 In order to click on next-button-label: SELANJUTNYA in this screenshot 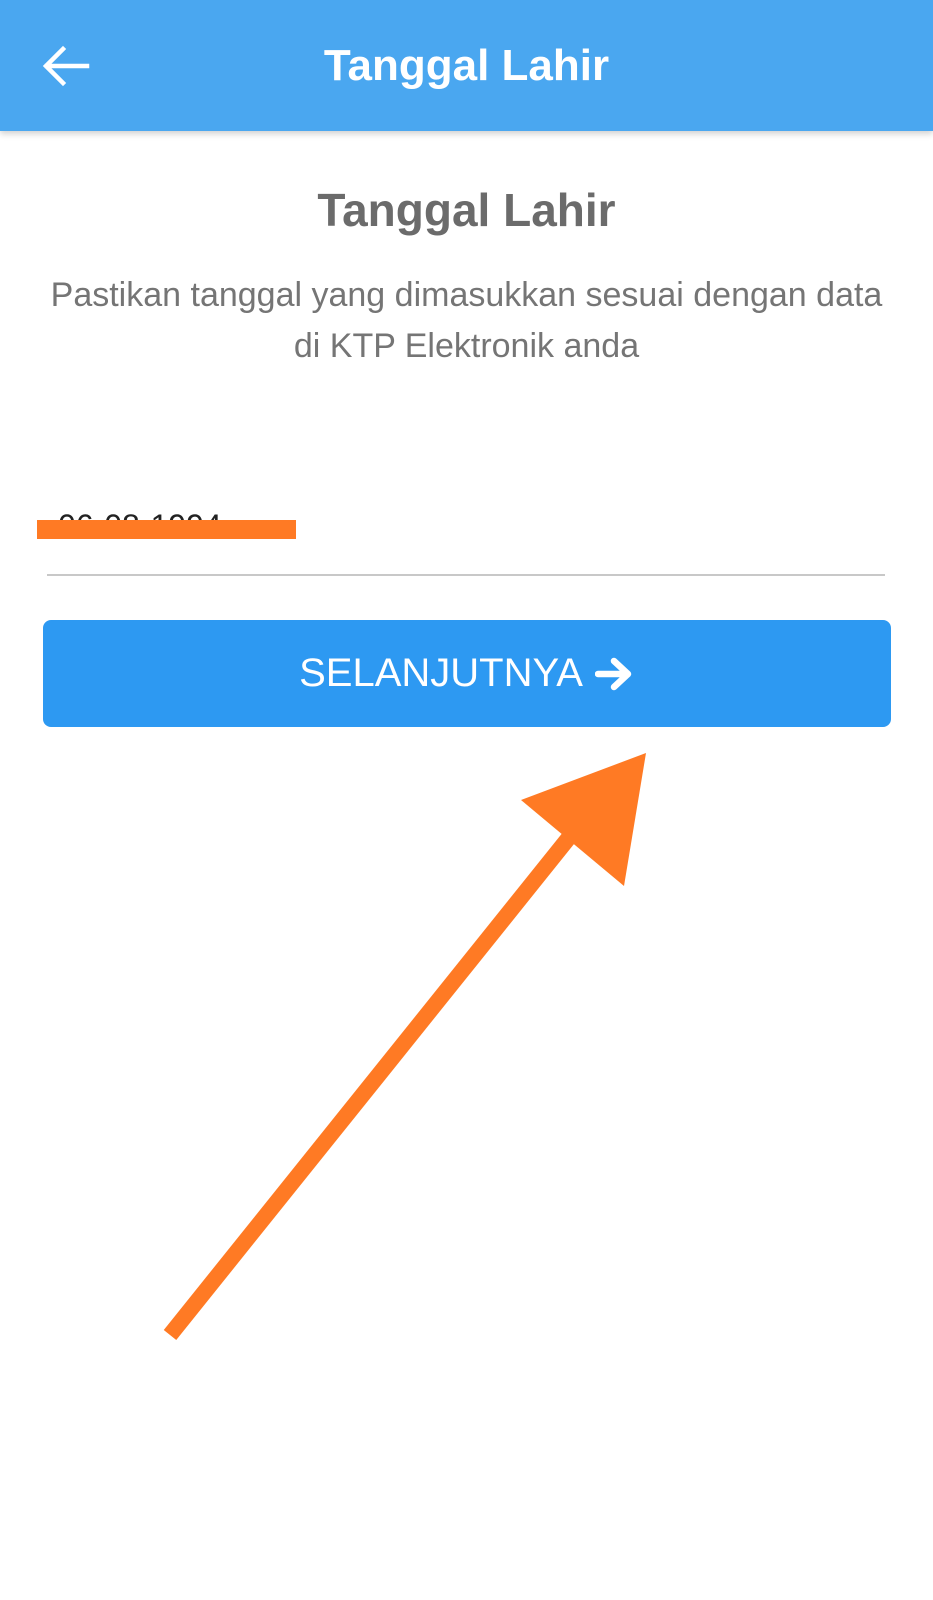, I will do `click(441, 673)`.